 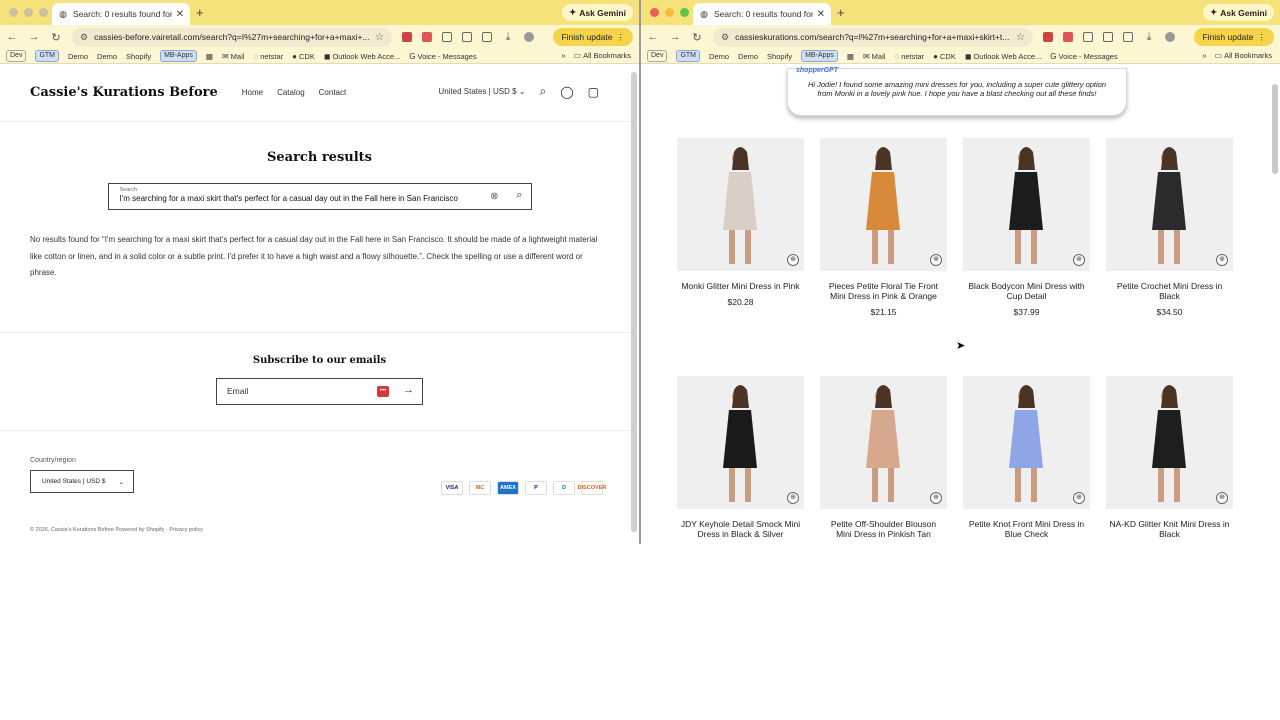 I want to click on bookmark-chip: GTM, so click(x=688, y=56).